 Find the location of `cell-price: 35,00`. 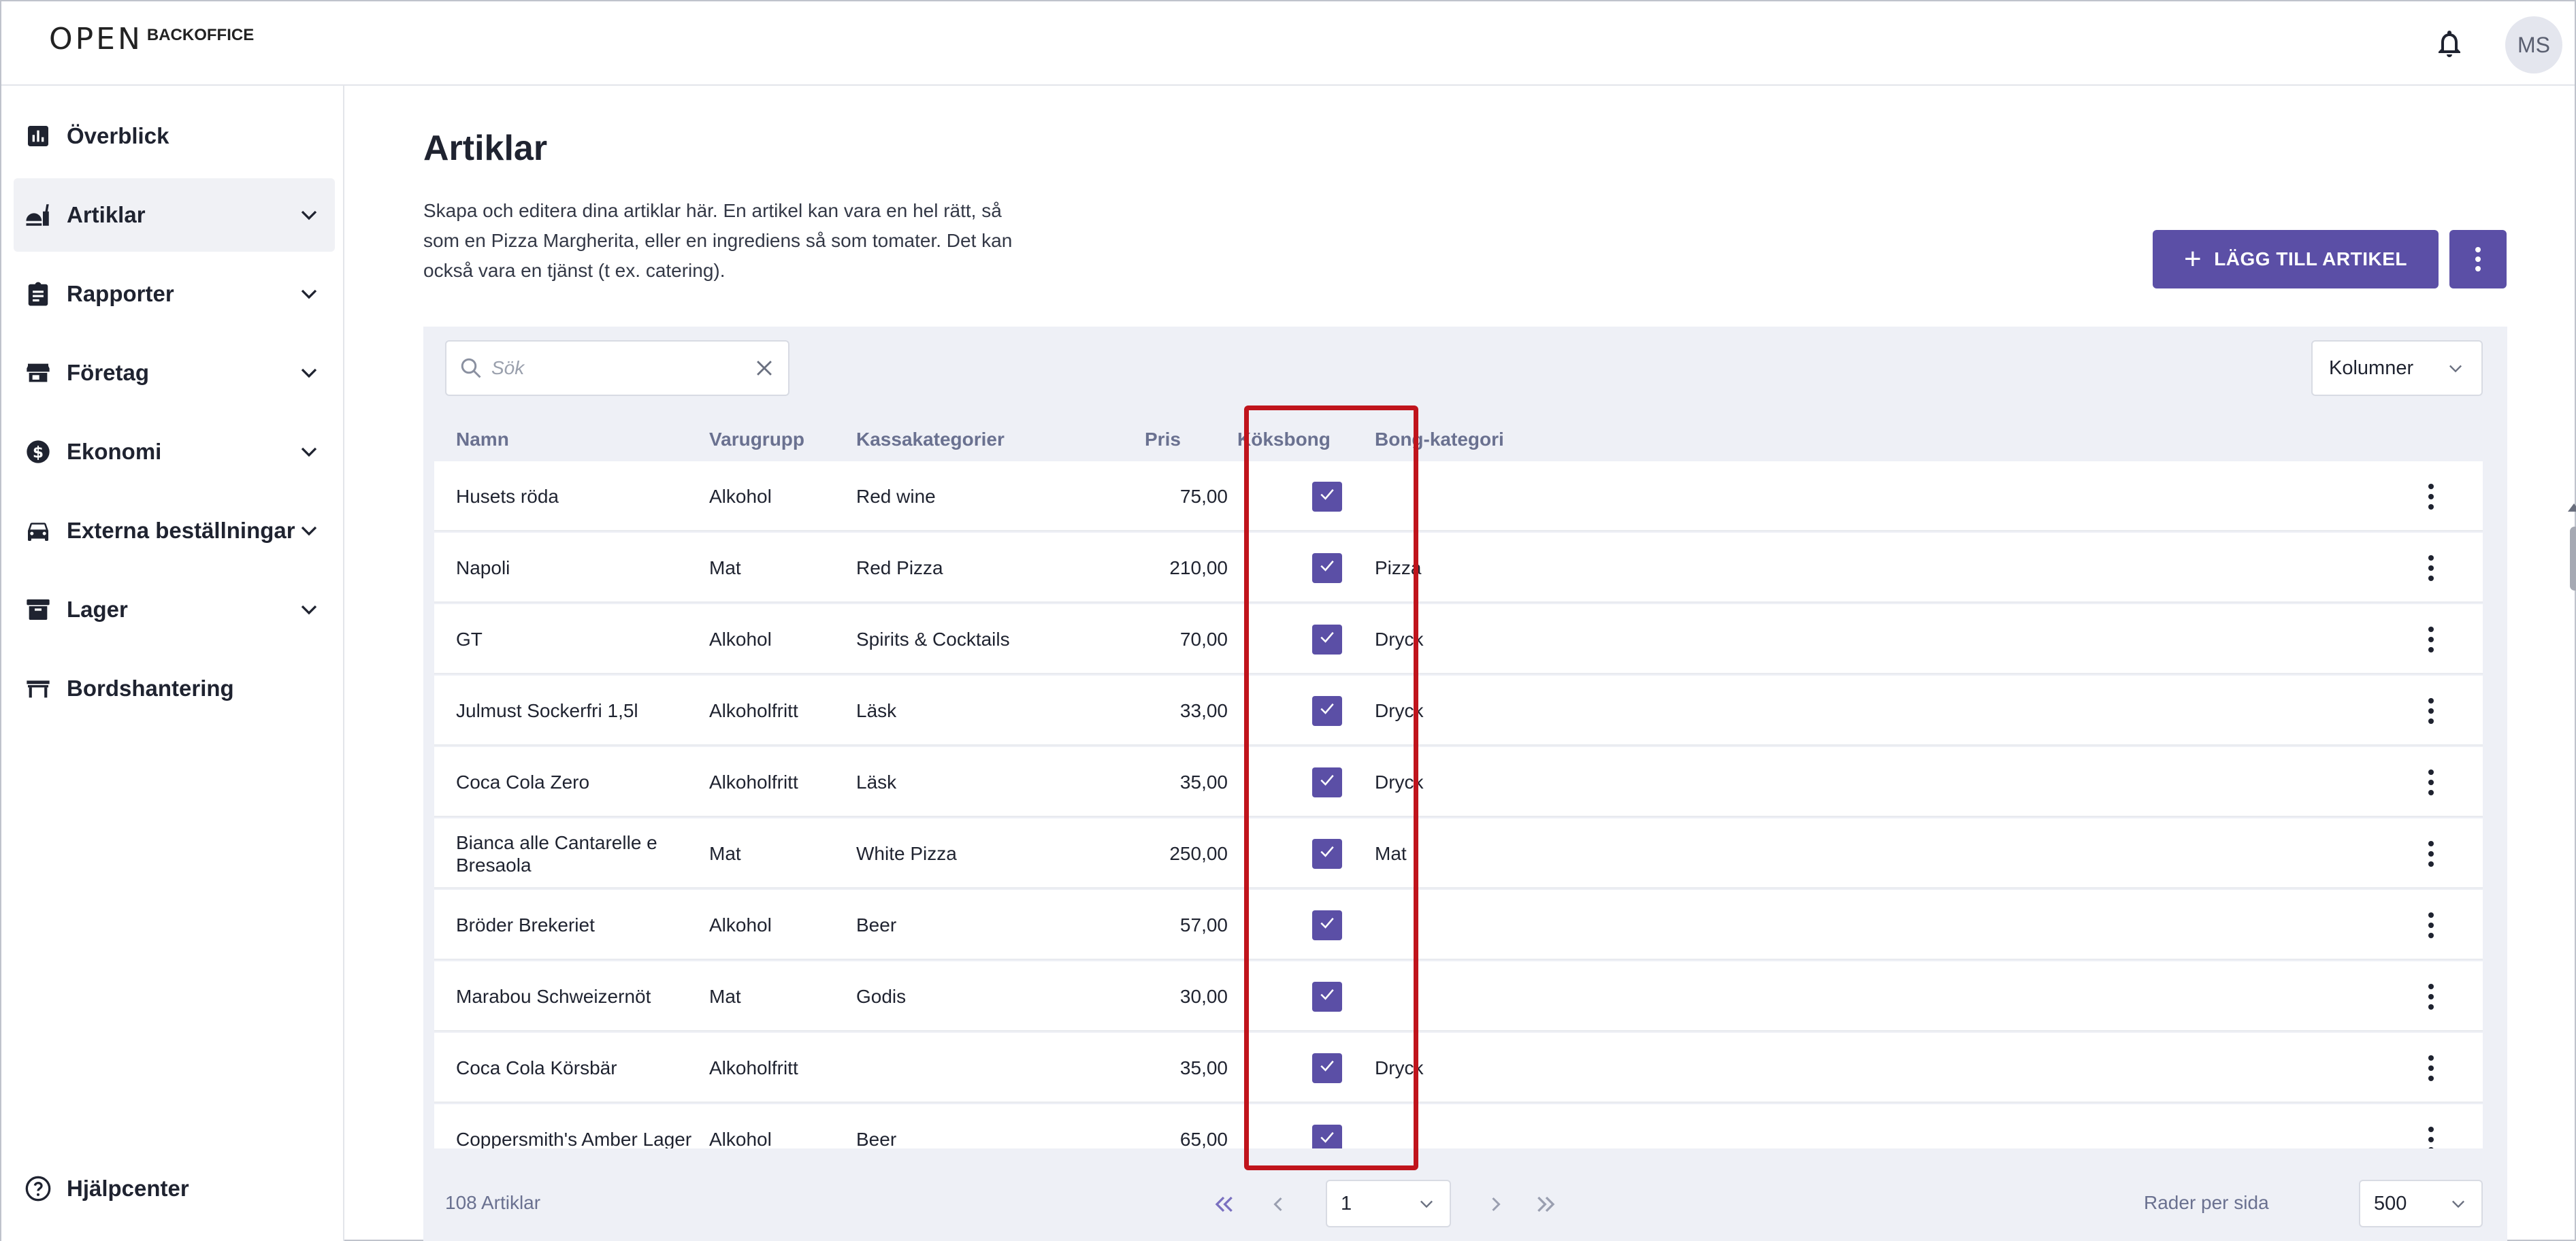

cell-price: 35,00 is located at coordinates (1203, 1067).